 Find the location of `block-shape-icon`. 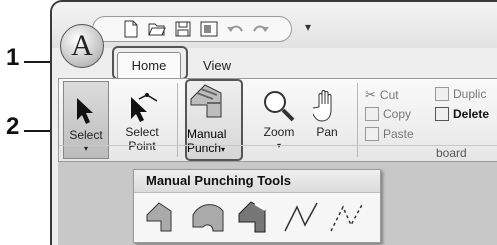

block-shape-icon is located at coordinates (163, 217).